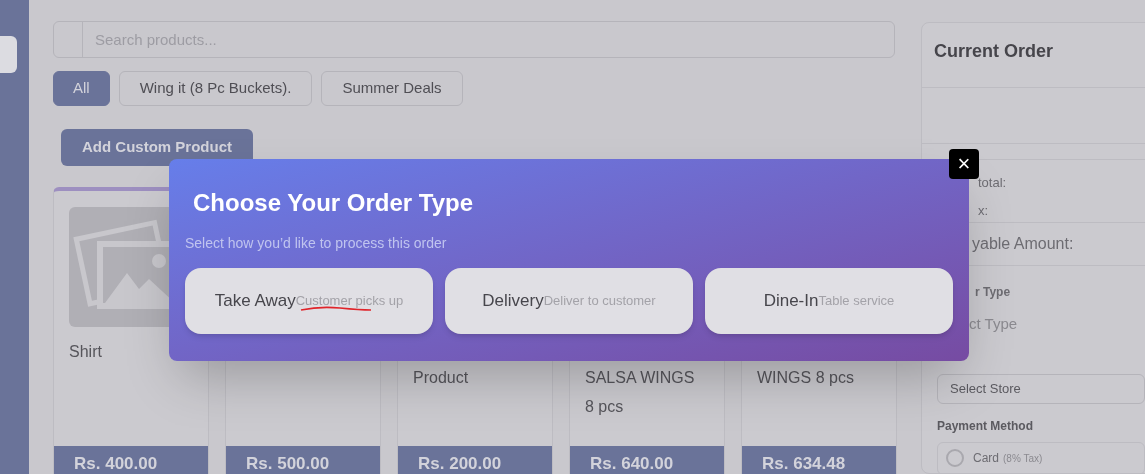 Image resolution: width=1145 pixels, height=474 pixels. What do you see at coordinates (992, 183) in the screenshot?
I see `subtotal-label: total:` at bounding box center [992, 183].